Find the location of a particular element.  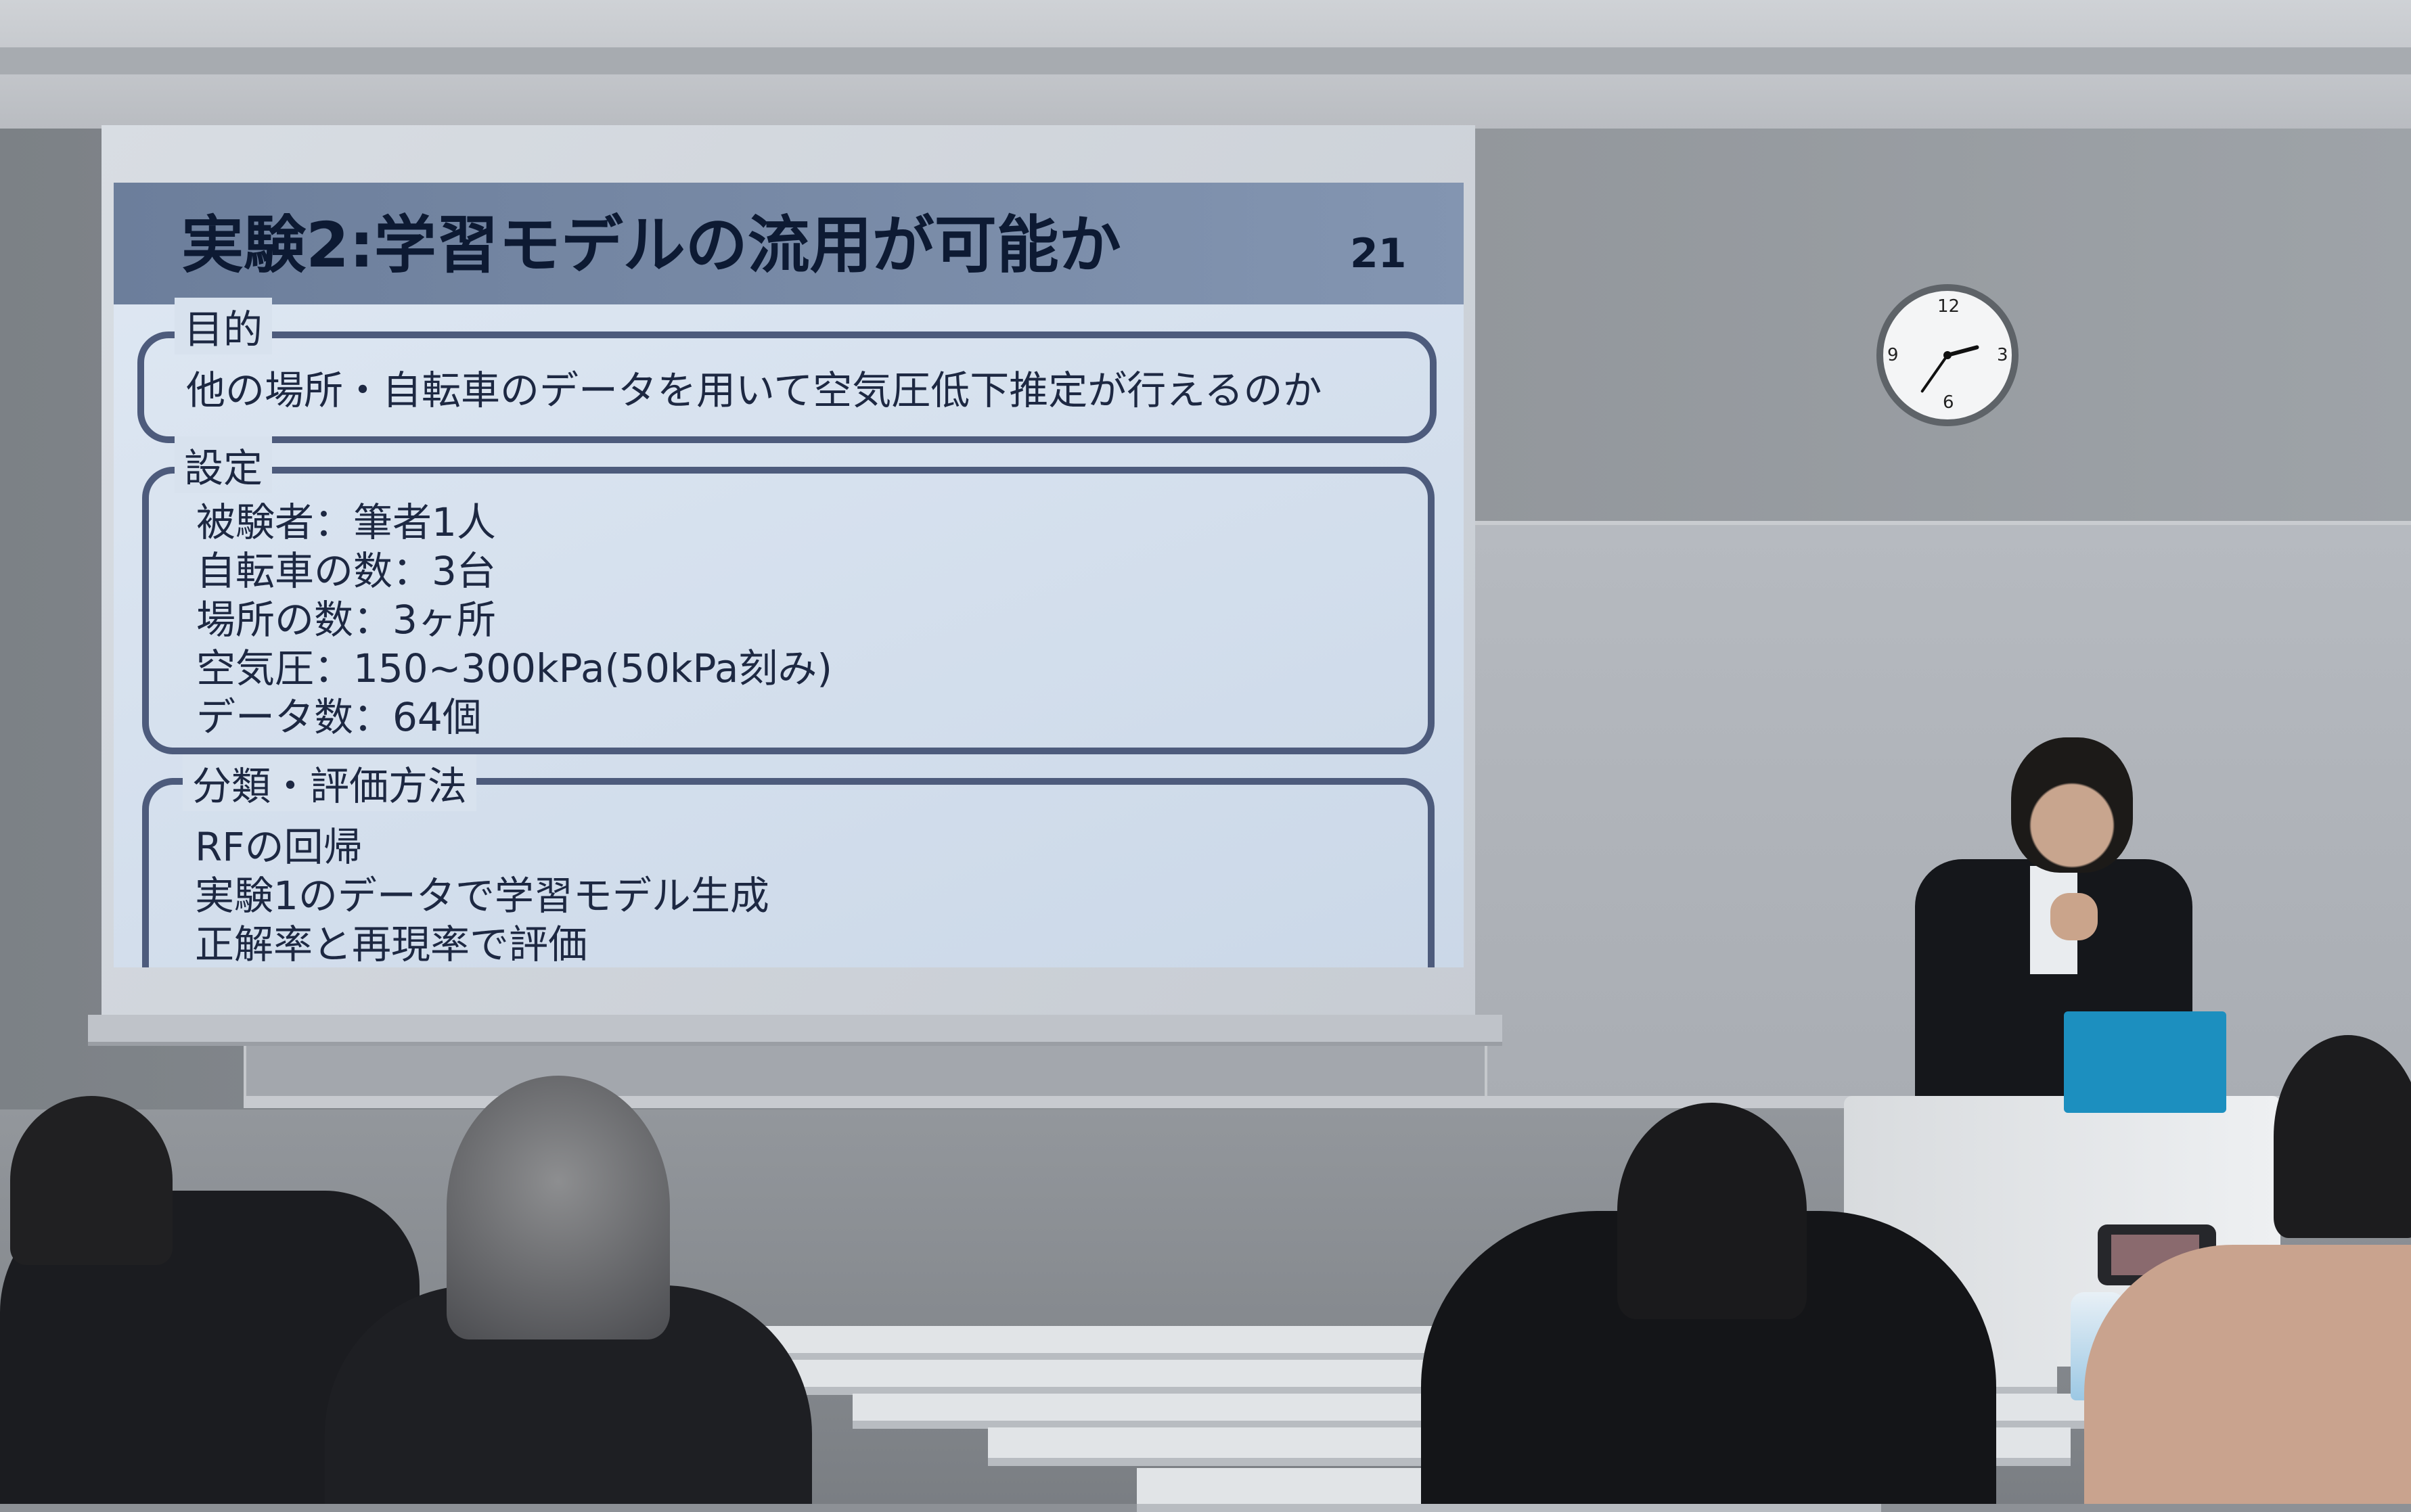

slide-title: 実験2:学習モデルの流用が可能か is located at coordinates (651, 245).